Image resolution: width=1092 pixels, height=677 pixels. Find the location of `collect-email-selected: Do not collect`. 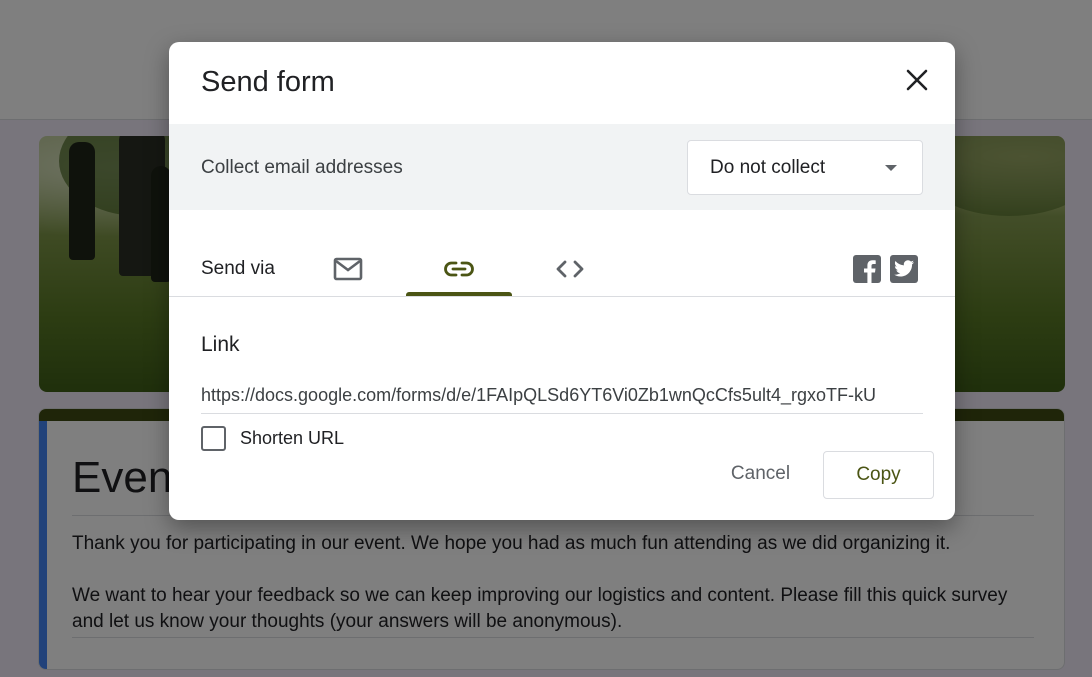

collect-email-selected: Do not collect is located at coordinates (768, 167).